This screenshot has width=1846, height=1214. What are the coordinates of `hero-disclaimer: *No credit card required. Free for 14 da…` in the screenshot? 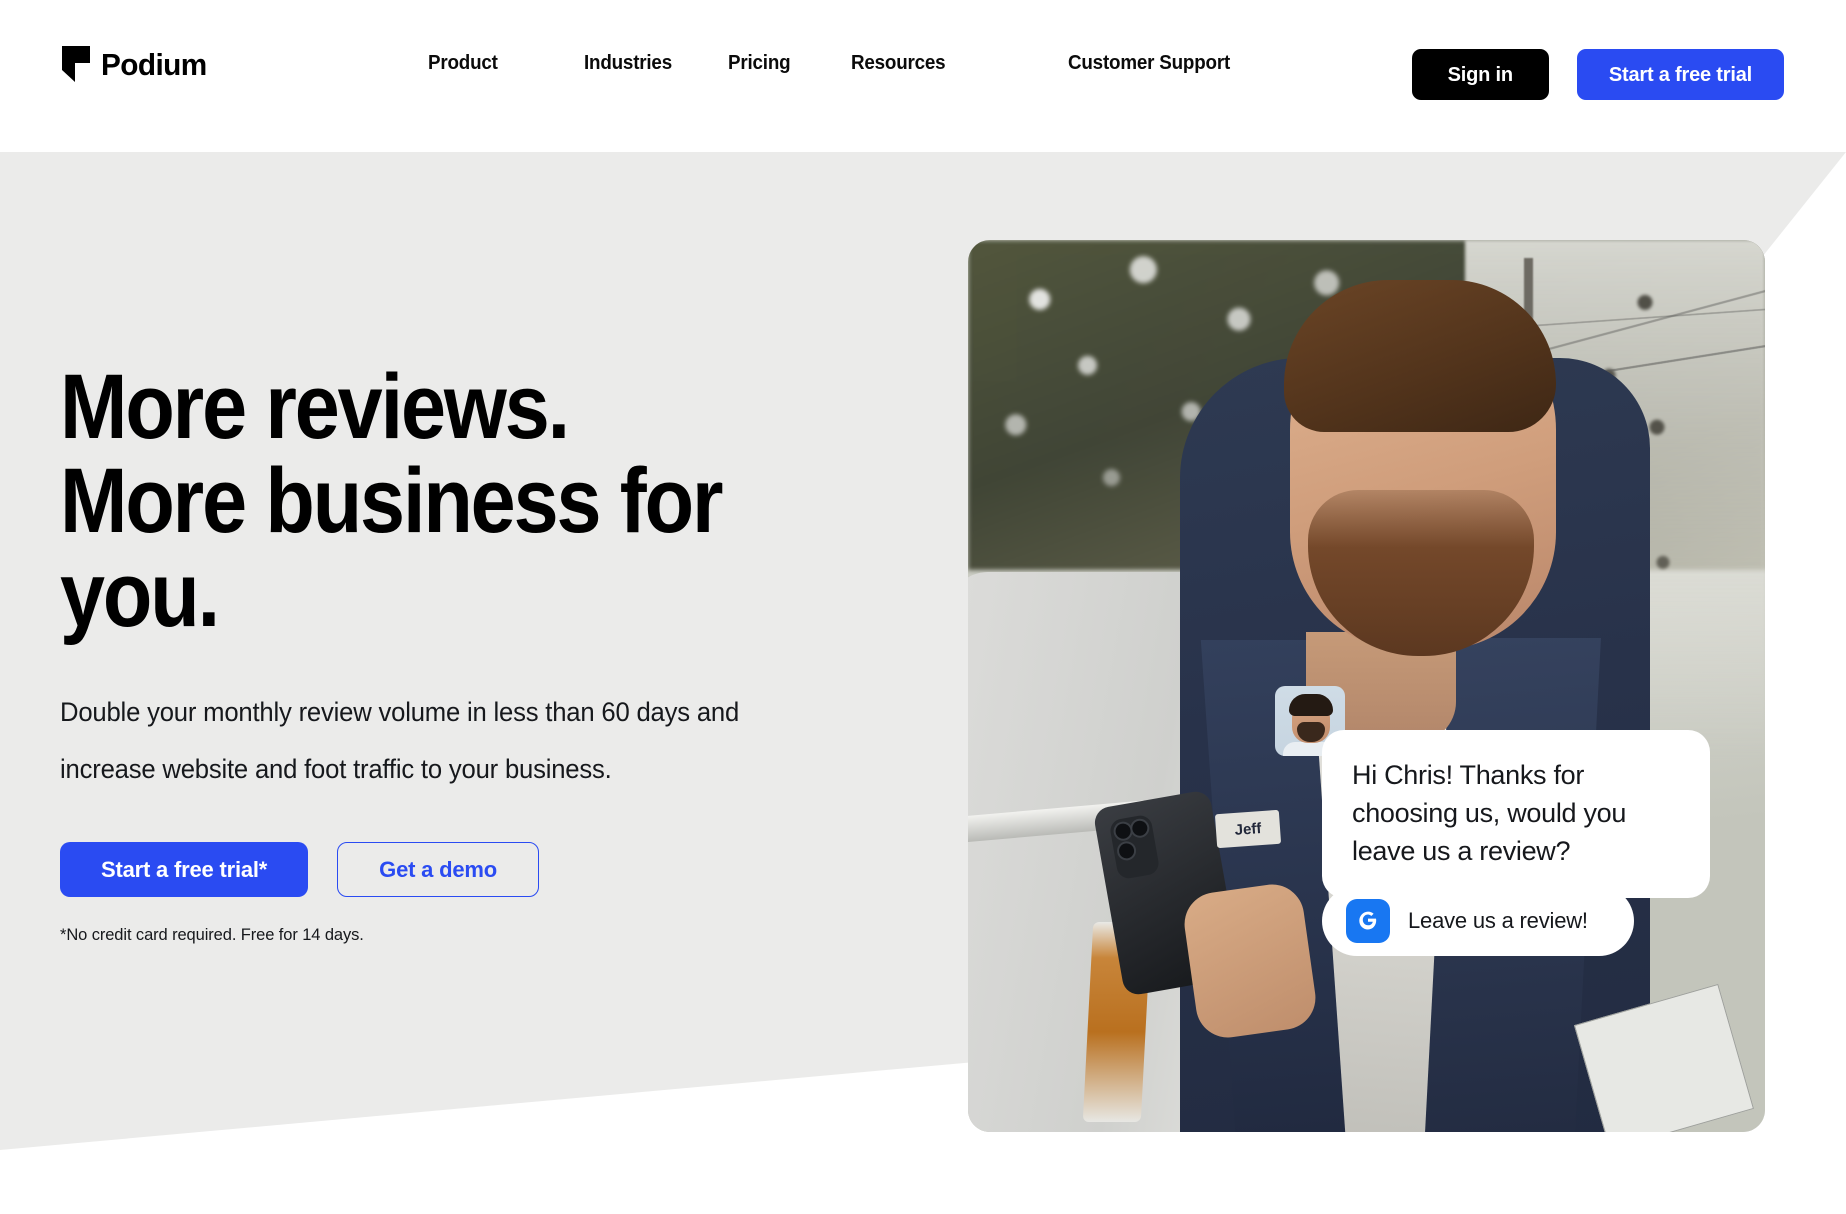 It's located at (212, 934).